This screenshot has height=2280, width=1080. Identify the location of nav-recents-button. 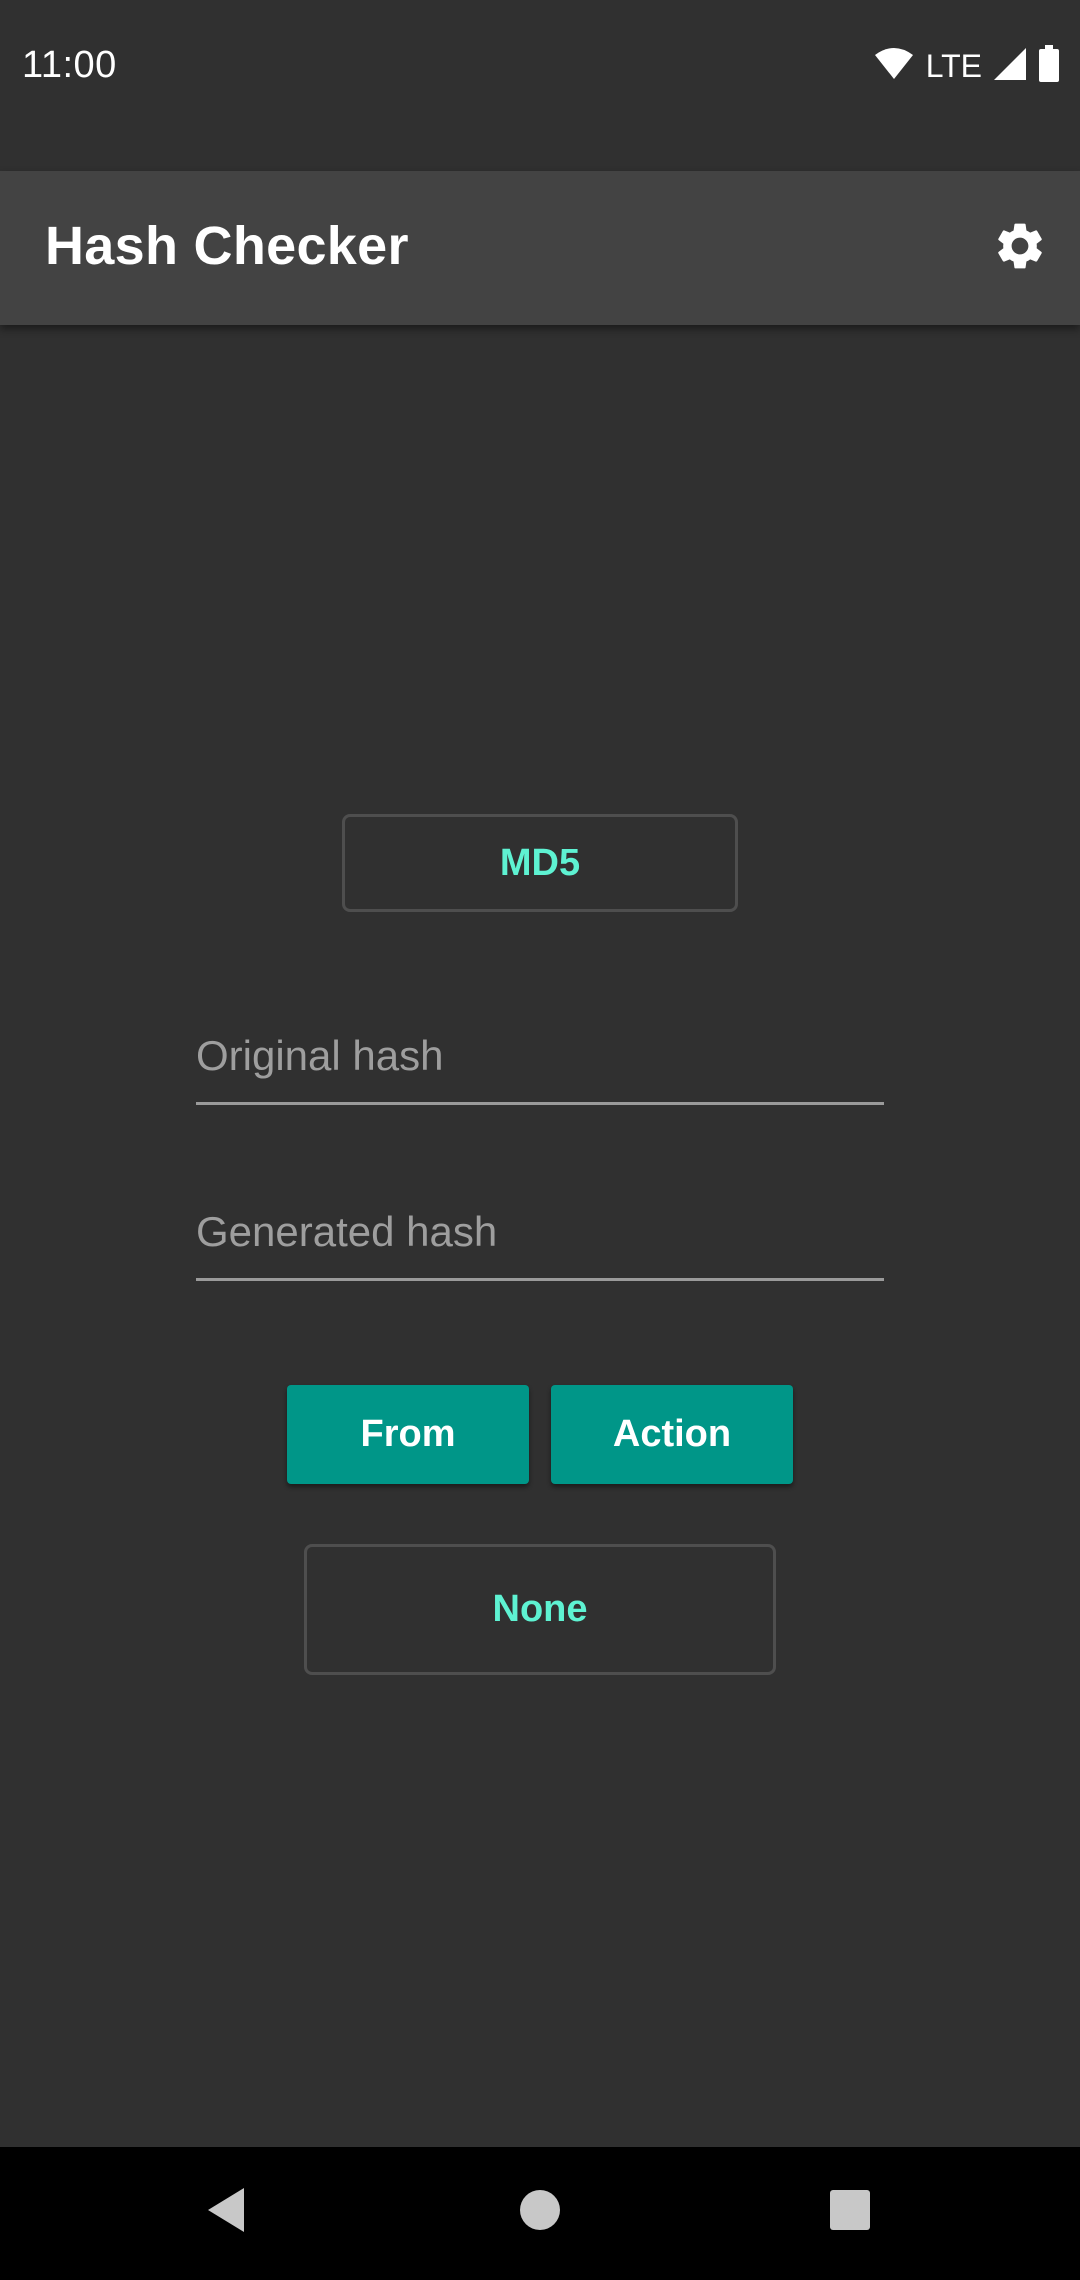
(850, 2212).